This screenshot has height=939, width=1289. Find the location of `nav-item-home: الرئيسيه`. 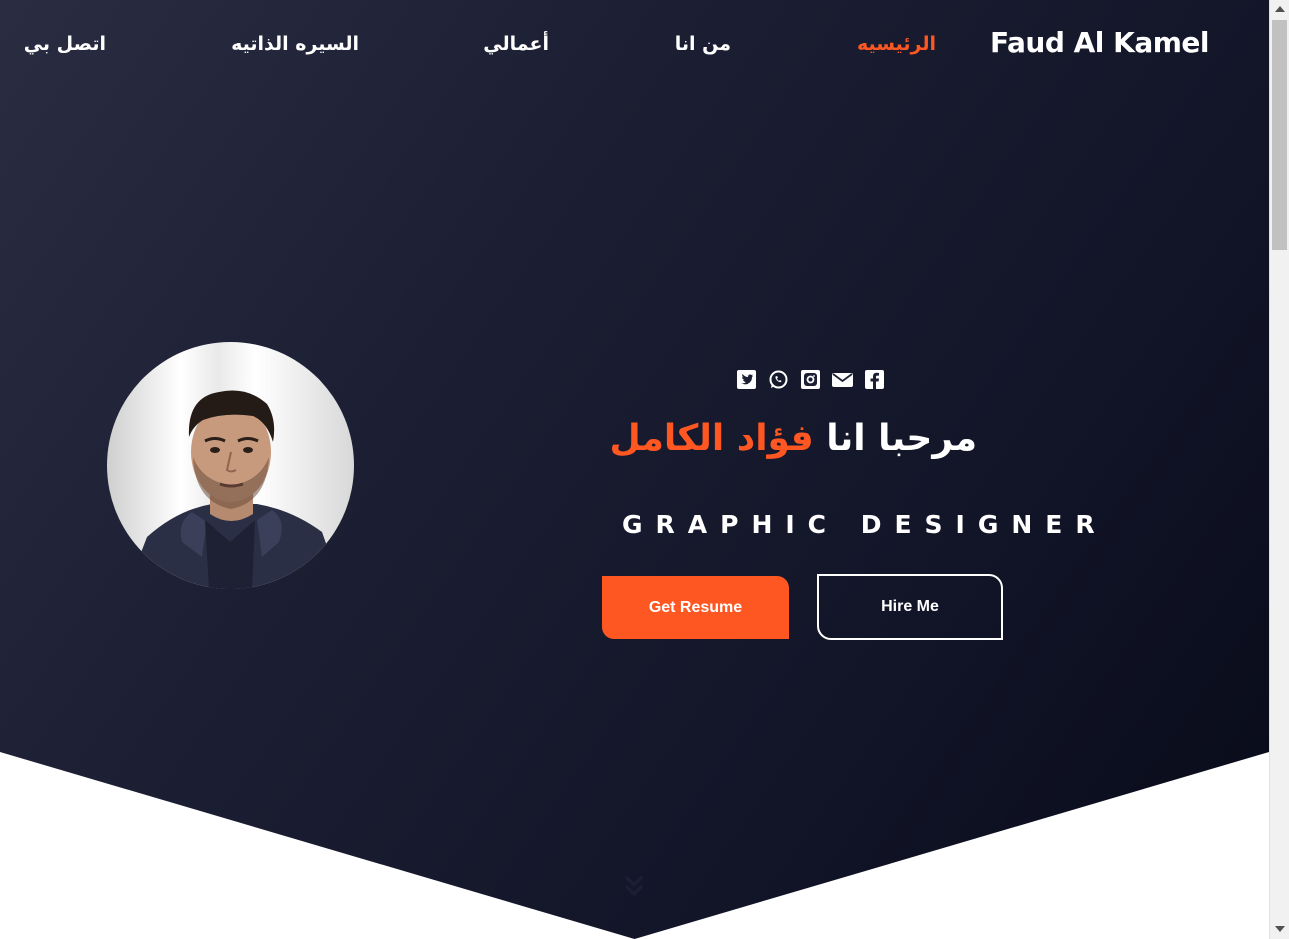

nav-item-home: الرئيسيه is located at coordinates (896, 44).